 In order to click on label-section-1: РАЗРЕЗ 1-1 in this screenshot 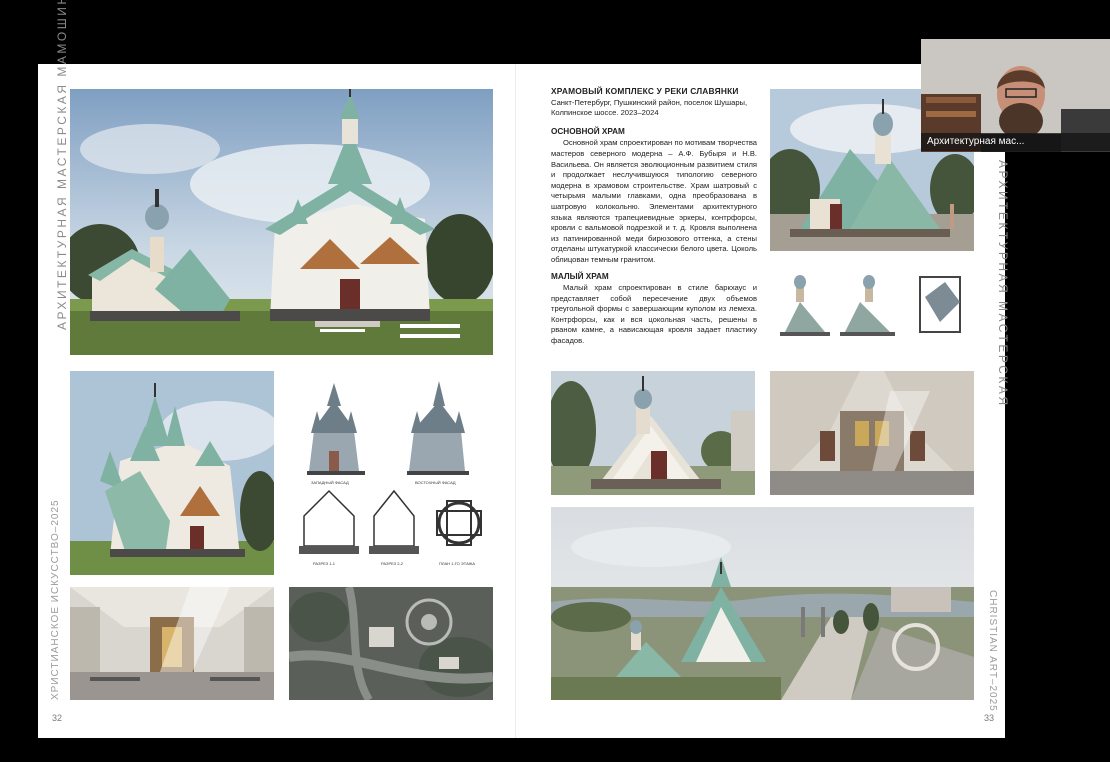, I will do `click(324, 563)`.